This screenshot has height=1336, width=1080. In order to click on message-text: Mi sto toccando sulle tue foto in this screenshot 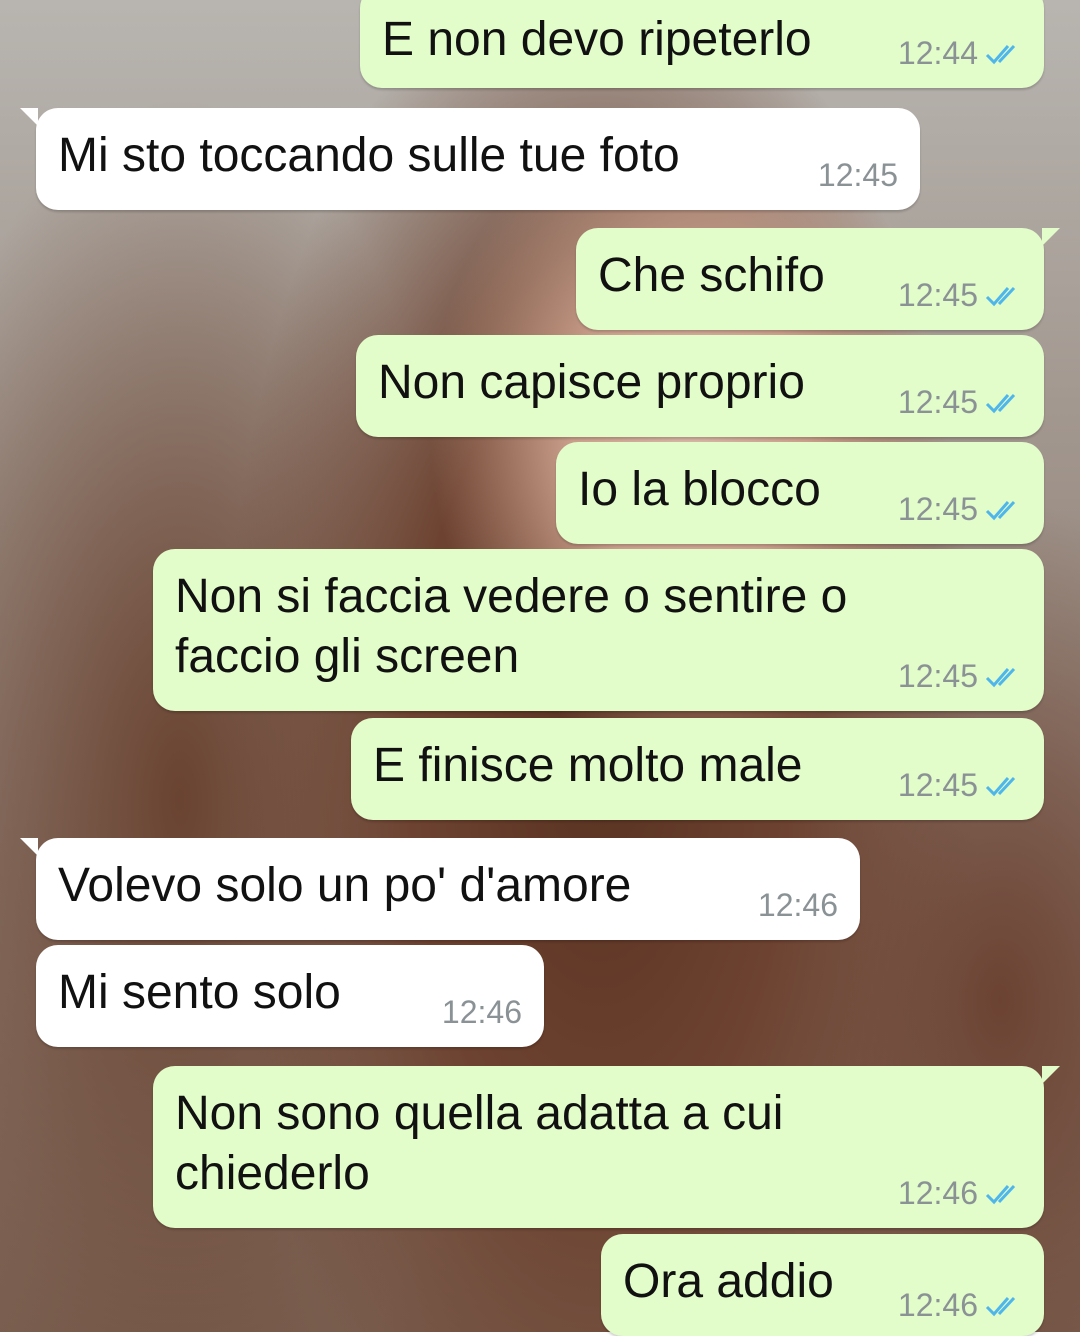, I will do `click(369, 155)`.